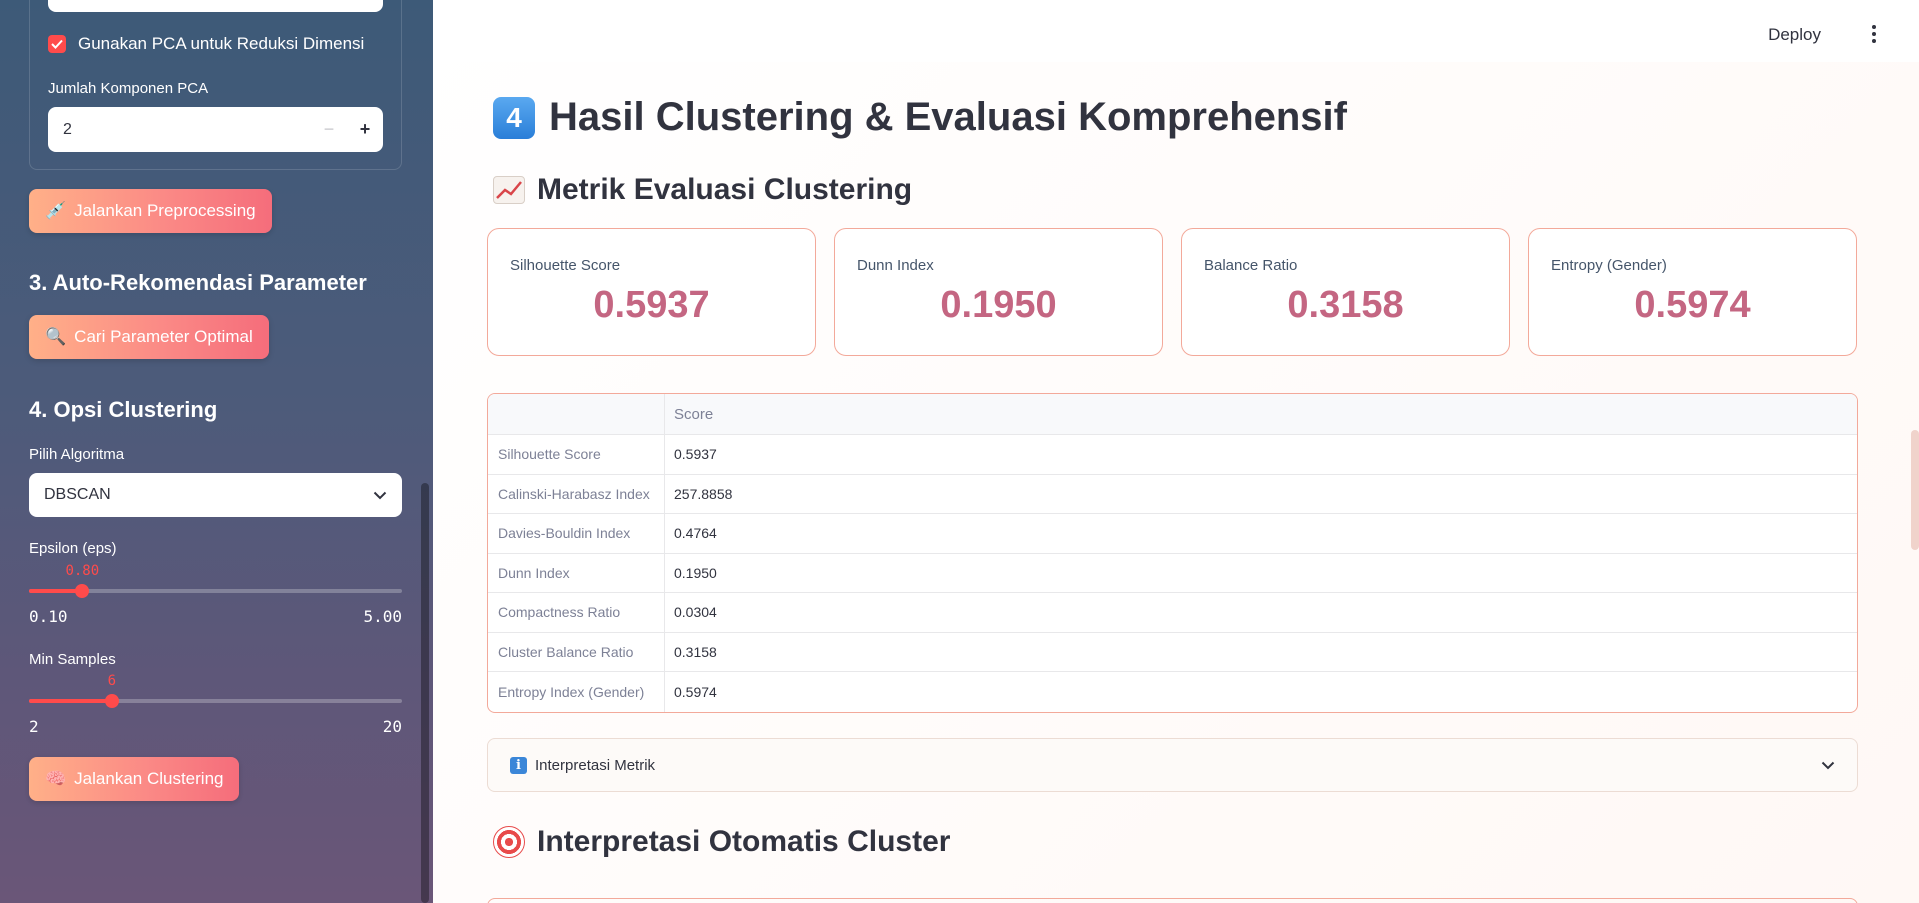 The height and width of the screenshot is (903, 1919). Describe the element at coordinates (998, 305) in the screenshot. I see `metric-card-value: 0.1950` at that location.